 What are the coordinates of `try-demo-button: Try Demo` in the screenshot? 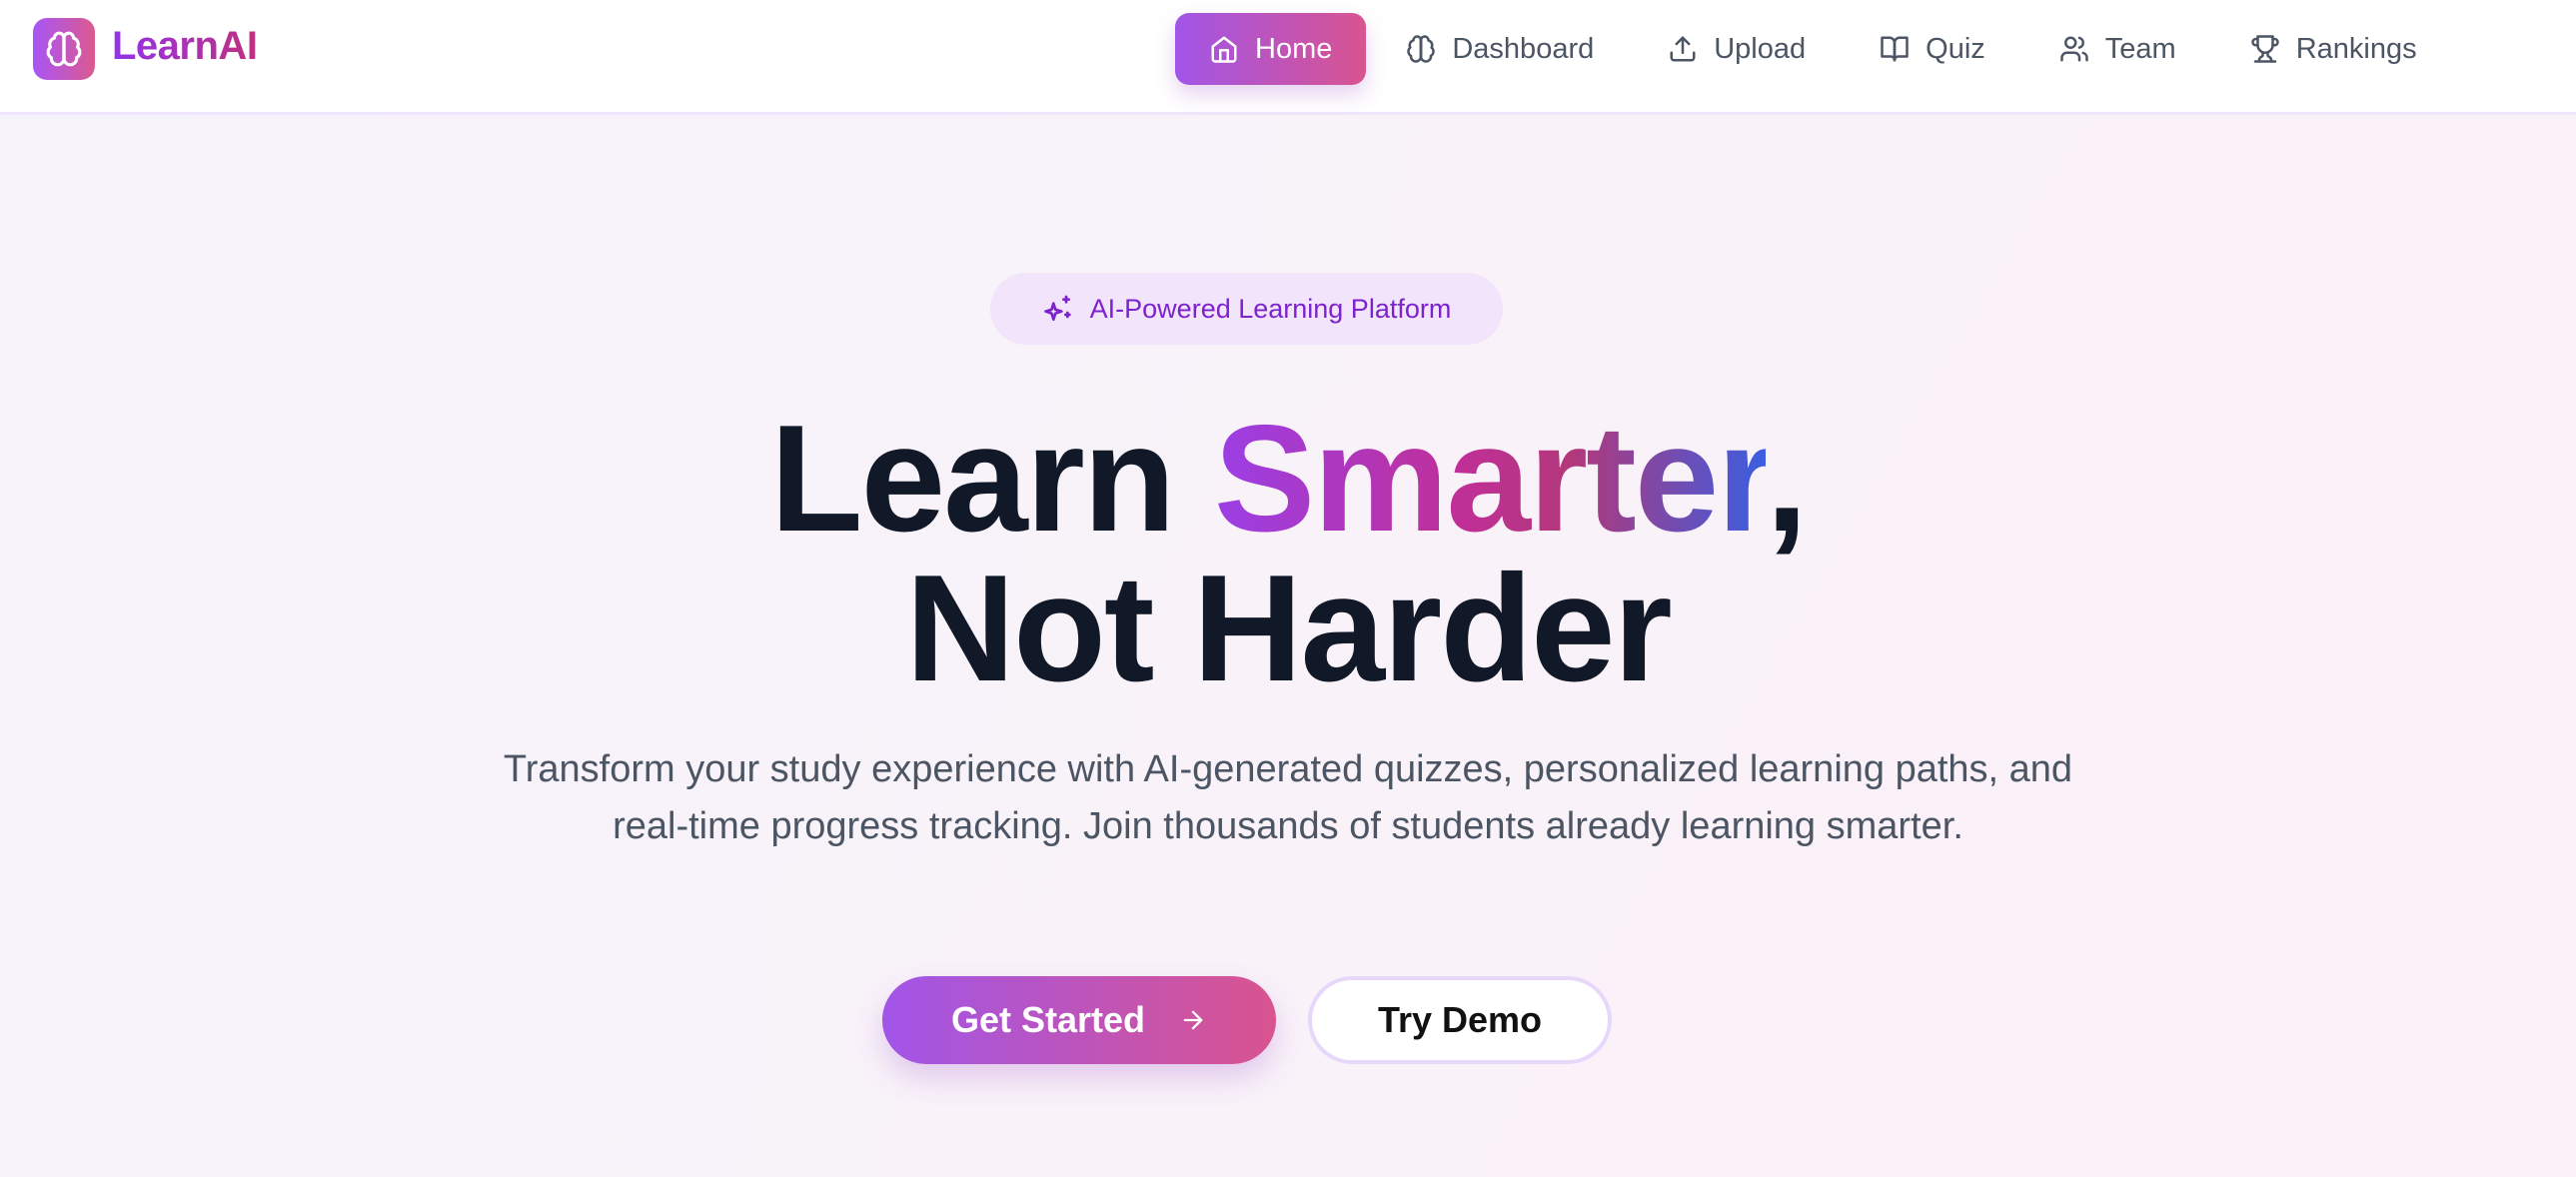 It's located at (1460, 1020).